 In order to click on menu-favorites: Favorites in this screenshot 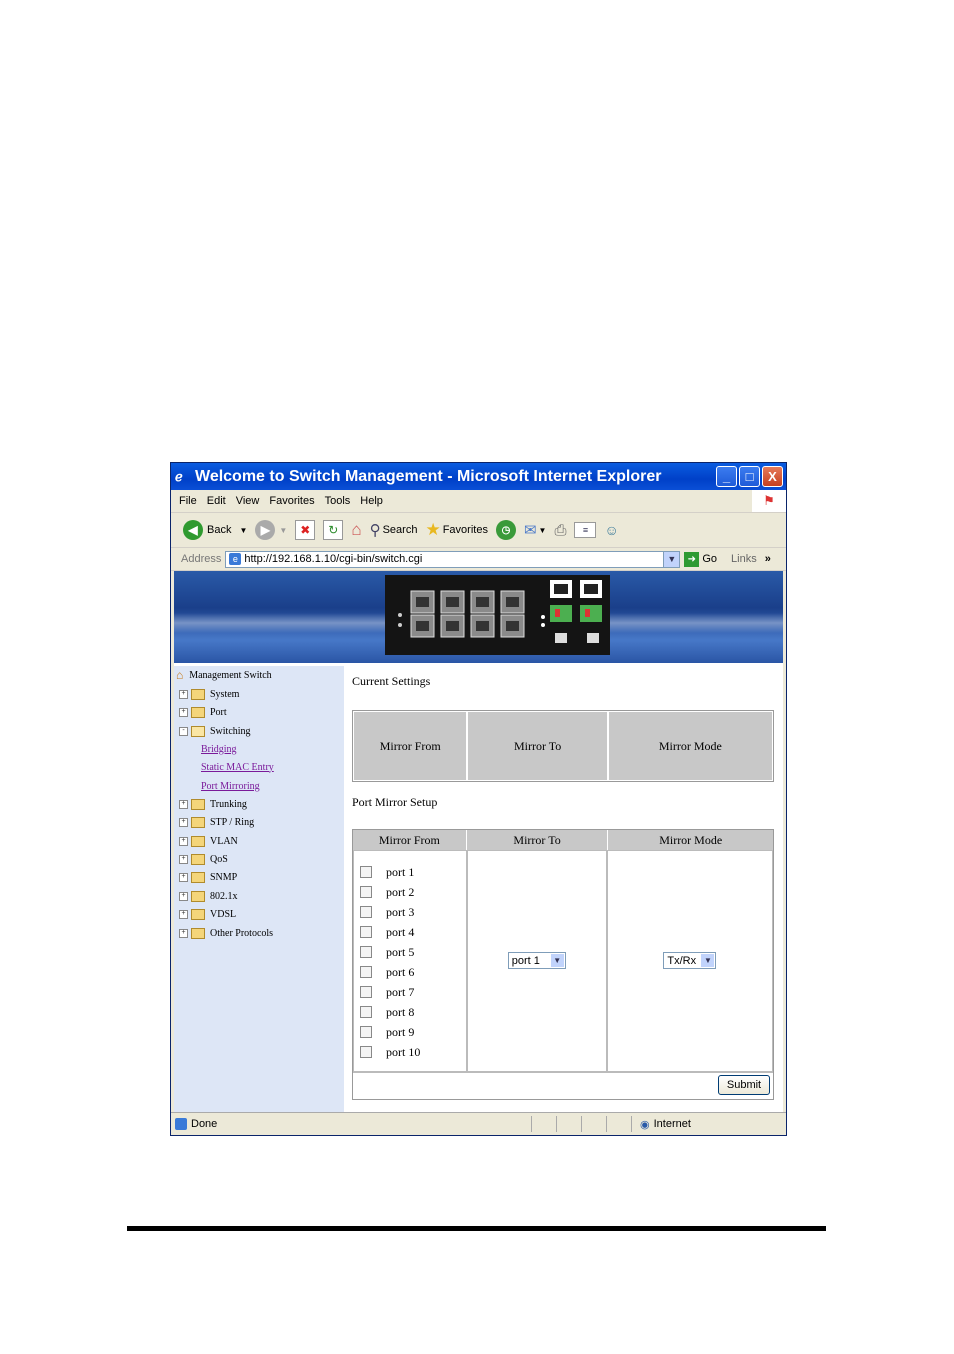, I will do `click(291, 501)`.